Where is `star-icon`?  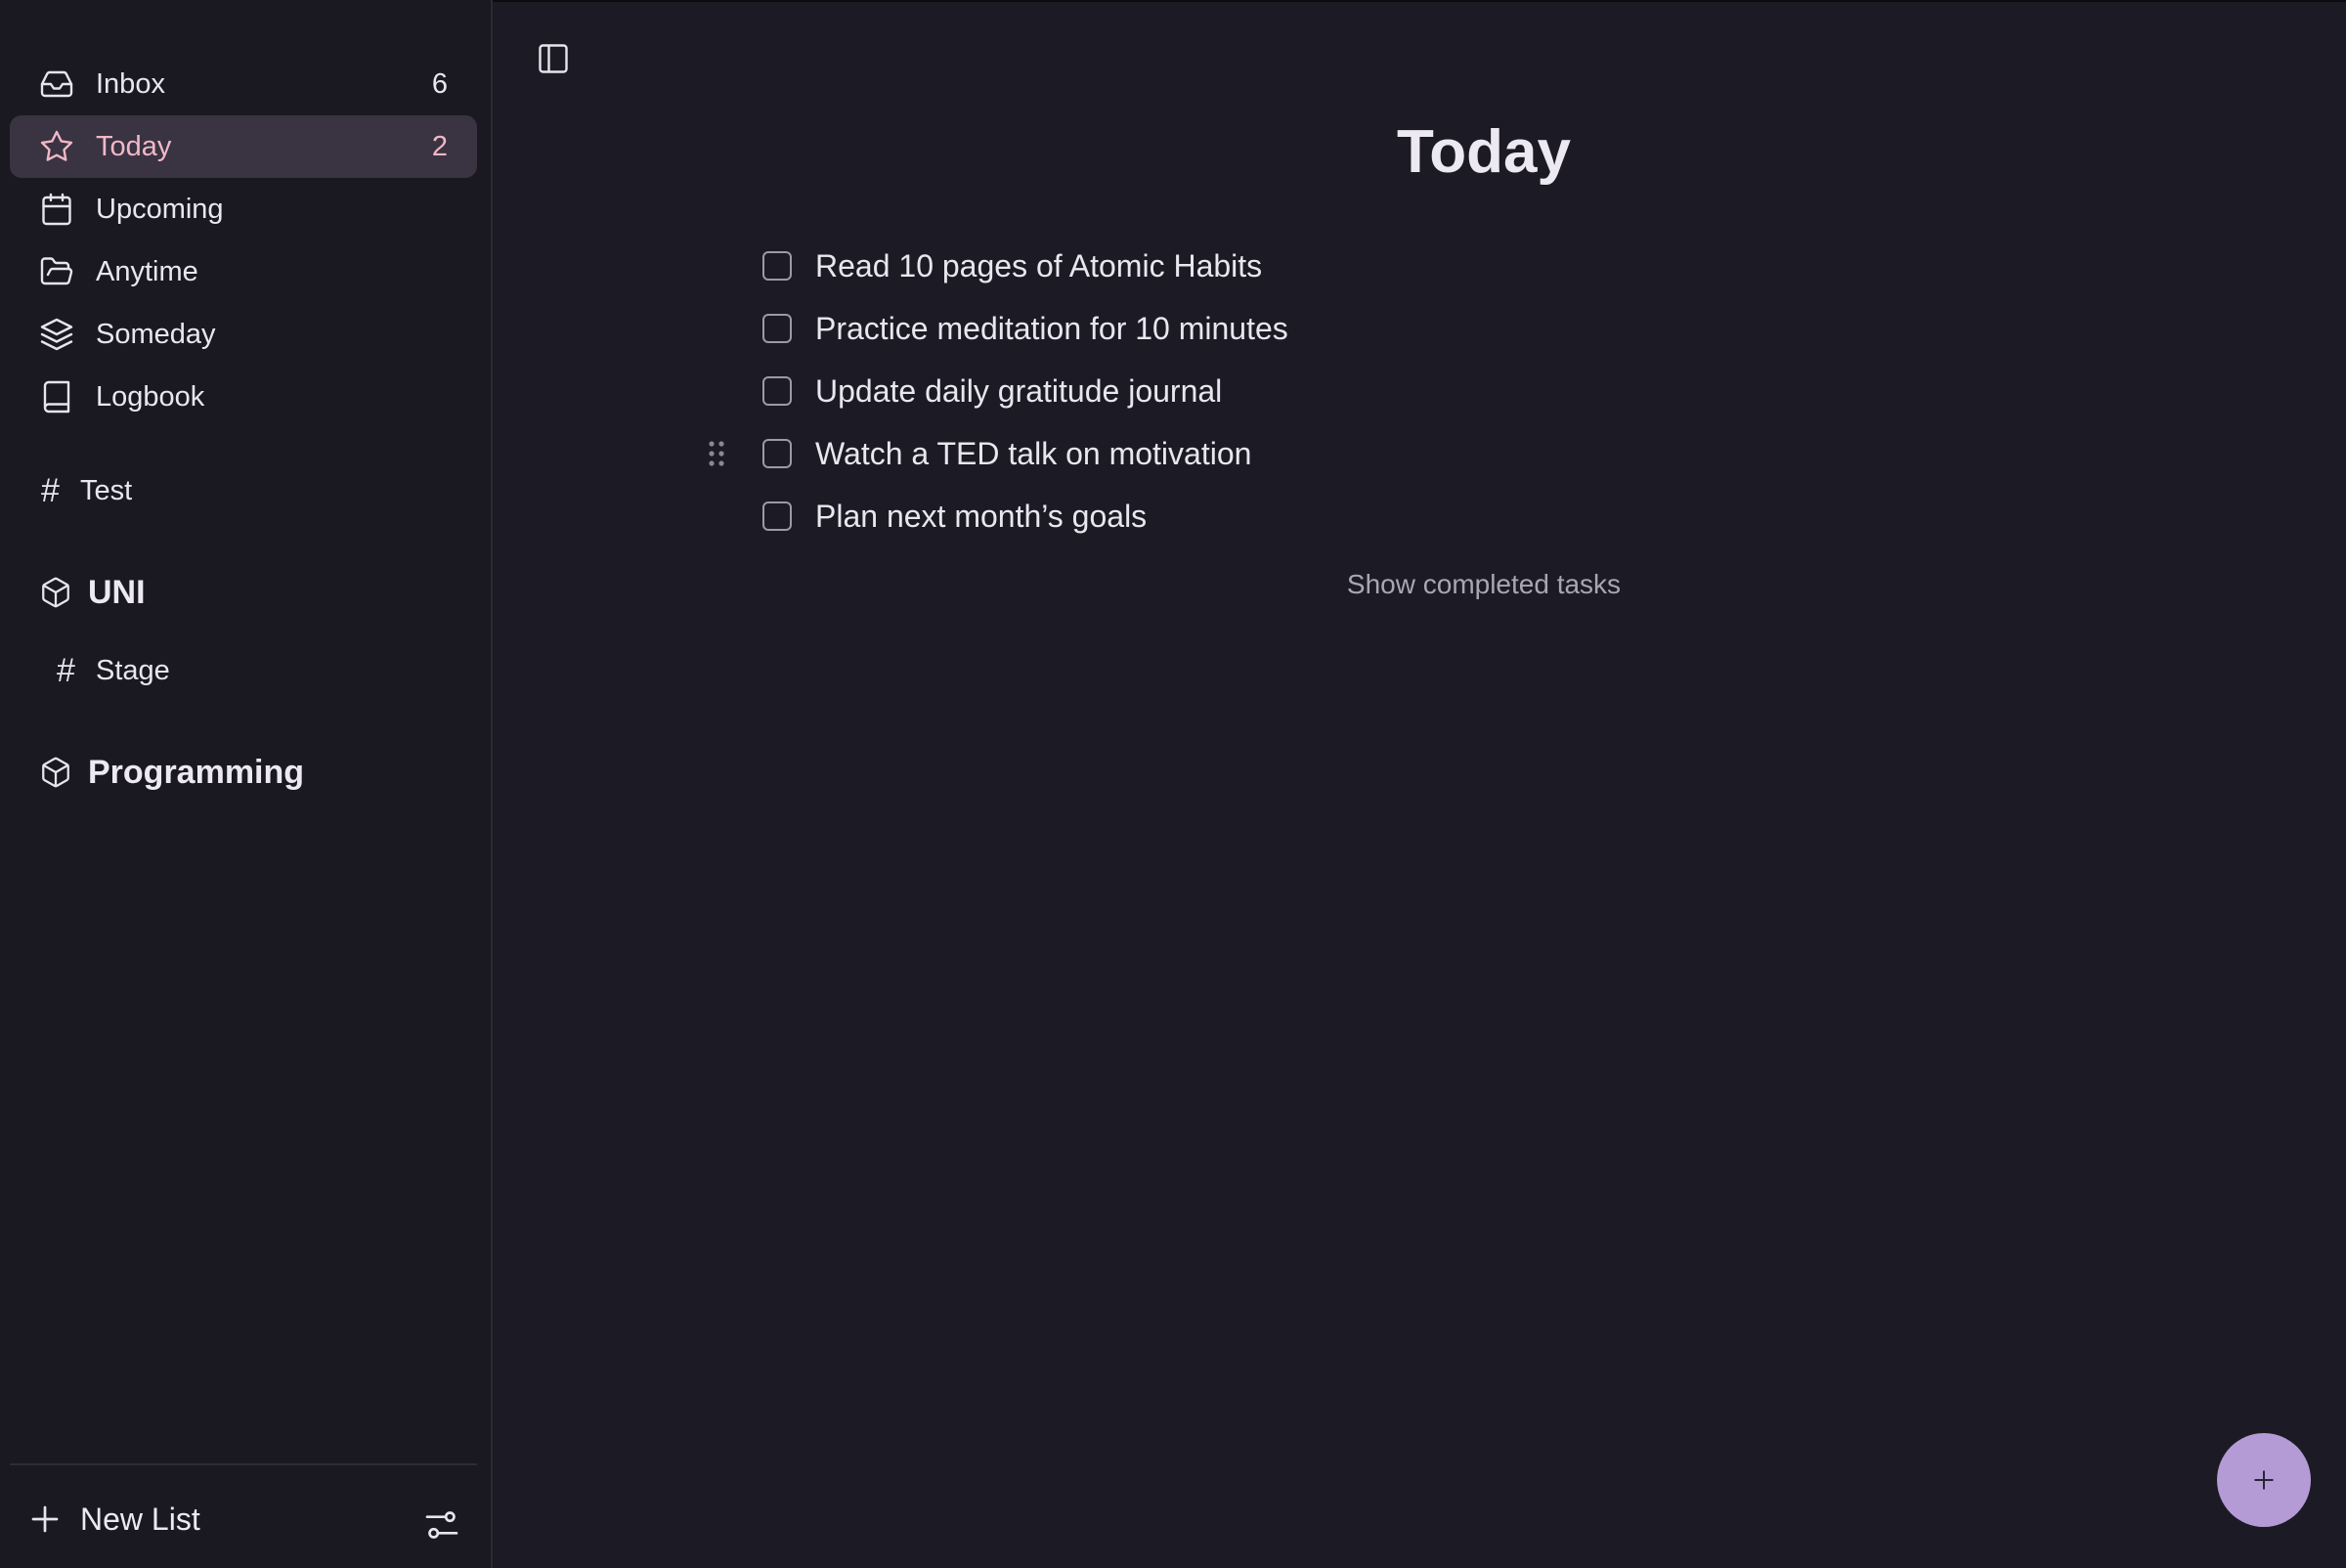 star-icon is located at coordinates (57, 146).